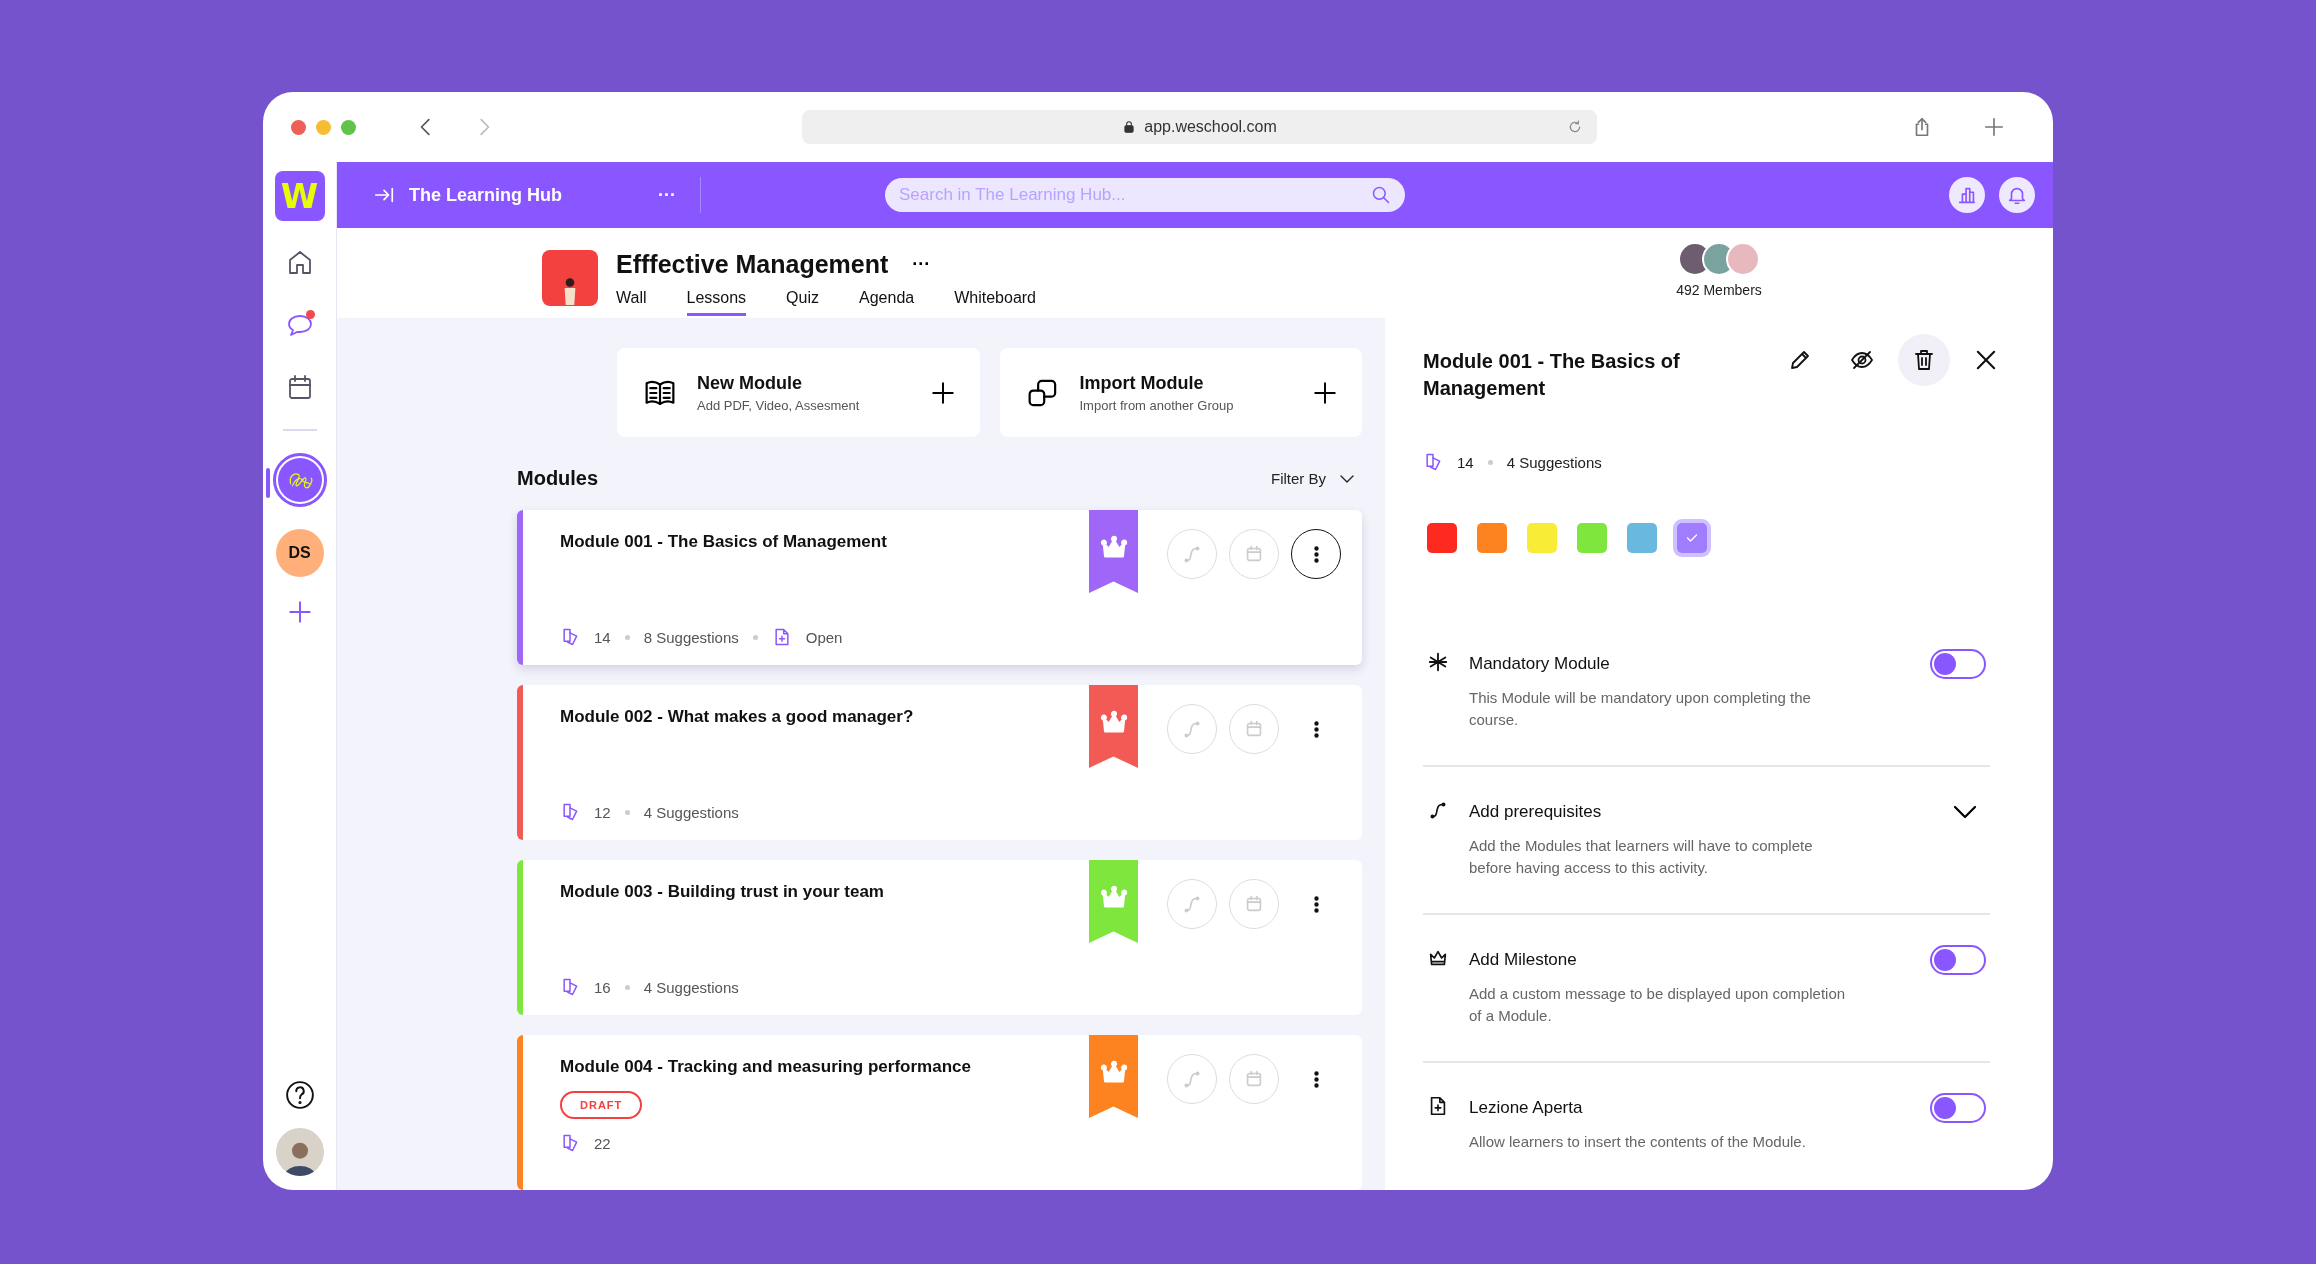 The height and width of the screenshot is (1264, 2316). What do you see at coordinates (1210, 127) in the screenshot?
I see `url-text: app.weschool.com` at bounding box center [1210, 127].